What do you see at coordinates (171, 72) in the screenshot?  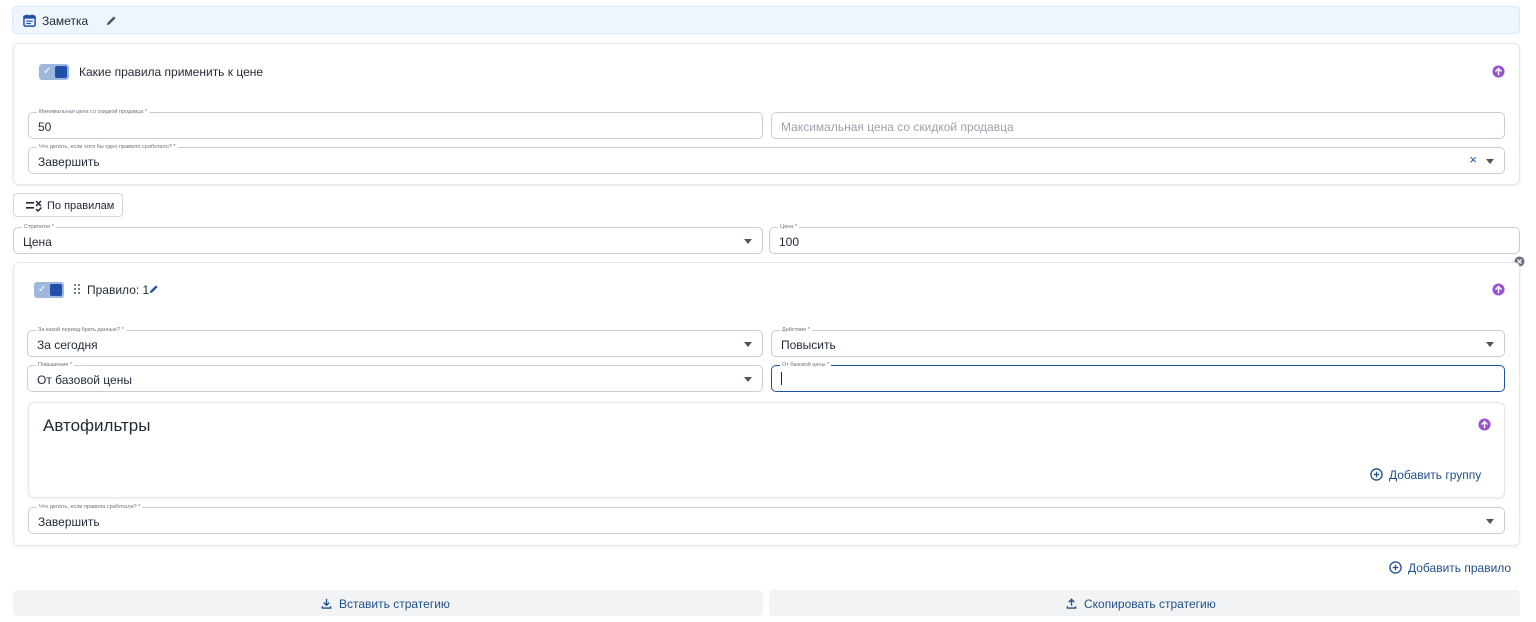 I see `rules-heading: Какие правила применить к цене` at bounding box center [171, 72].